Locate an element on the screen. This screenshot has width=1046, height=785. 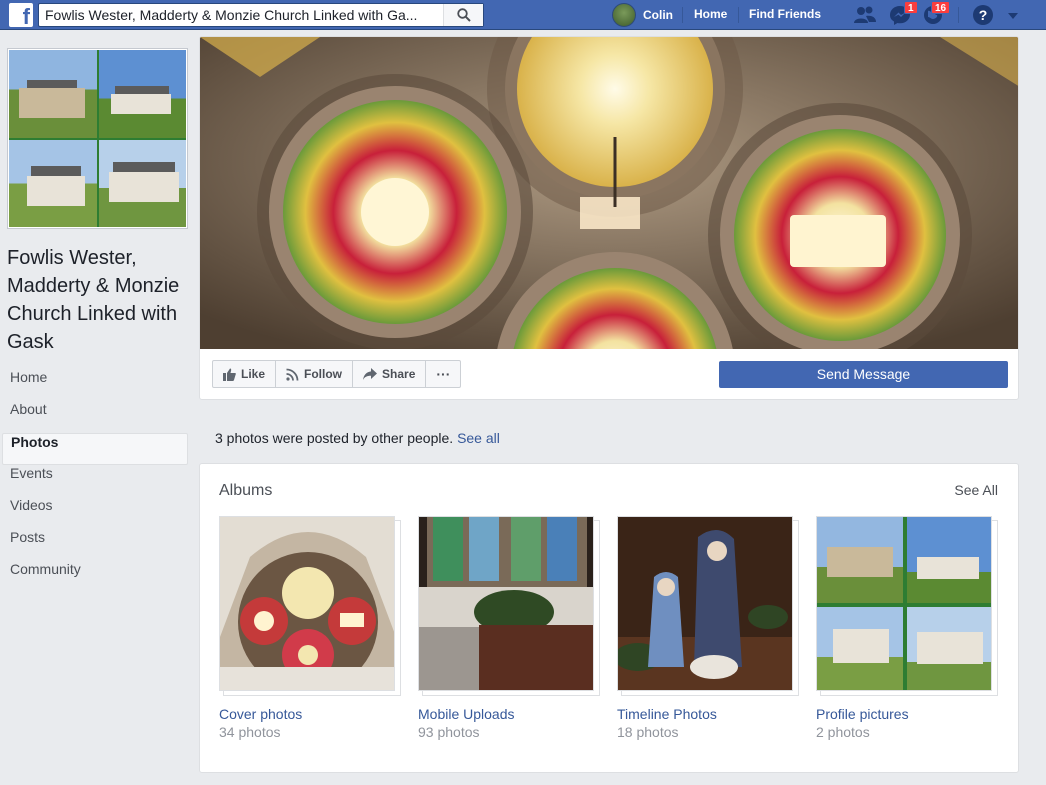
sidebar-item-community: Community is located at coordinates (95, 577).